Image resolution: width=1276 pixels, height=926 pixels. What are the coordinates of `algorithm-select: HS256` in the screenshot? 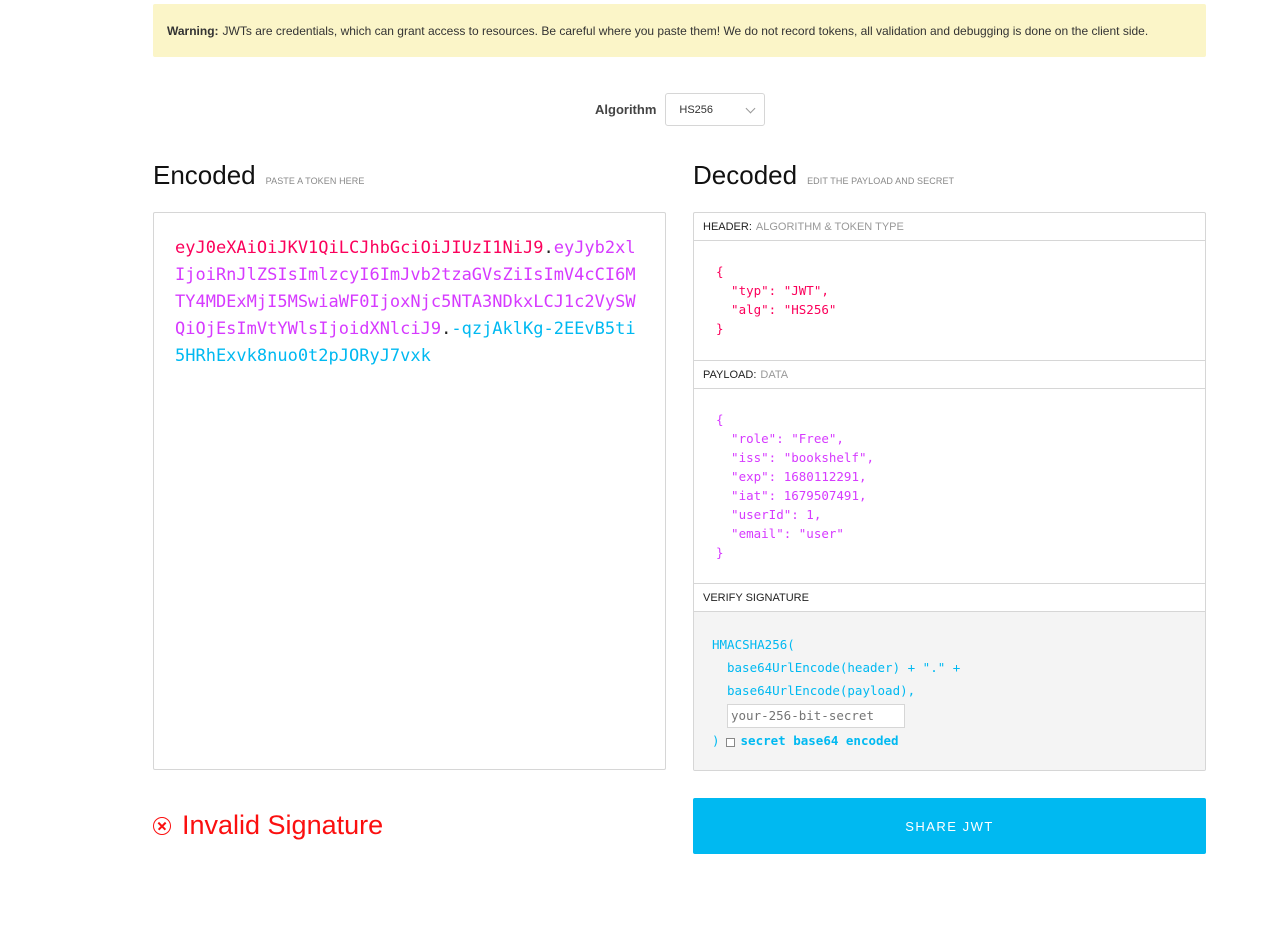 It's located at (715, 109).